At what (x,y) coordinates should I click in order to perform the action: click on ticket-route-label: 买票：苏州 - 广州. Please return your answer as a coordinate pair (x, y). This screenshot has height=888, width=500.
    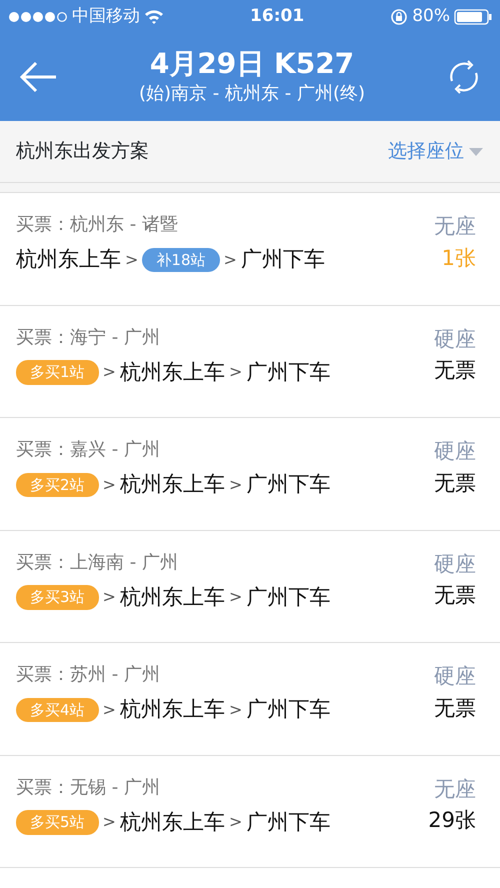
    Looking at the image, I should click on (88, 674).